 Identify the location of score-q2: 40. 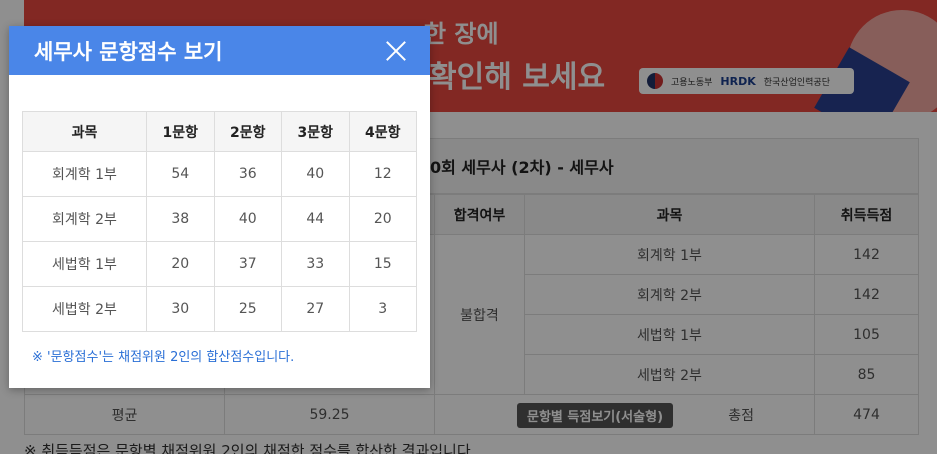
(247, 219).